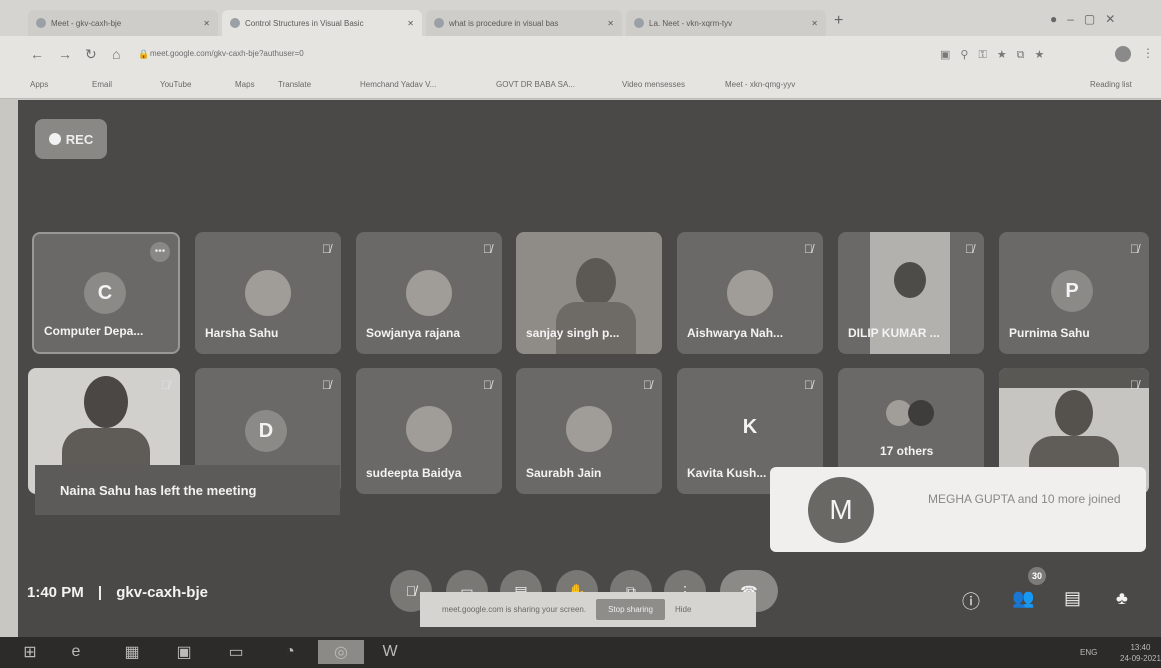  What do you see at coordinates (1148, 53) in the screenshot?
I see `menu-icon: ⋮` at bounding box center [1148, 53].